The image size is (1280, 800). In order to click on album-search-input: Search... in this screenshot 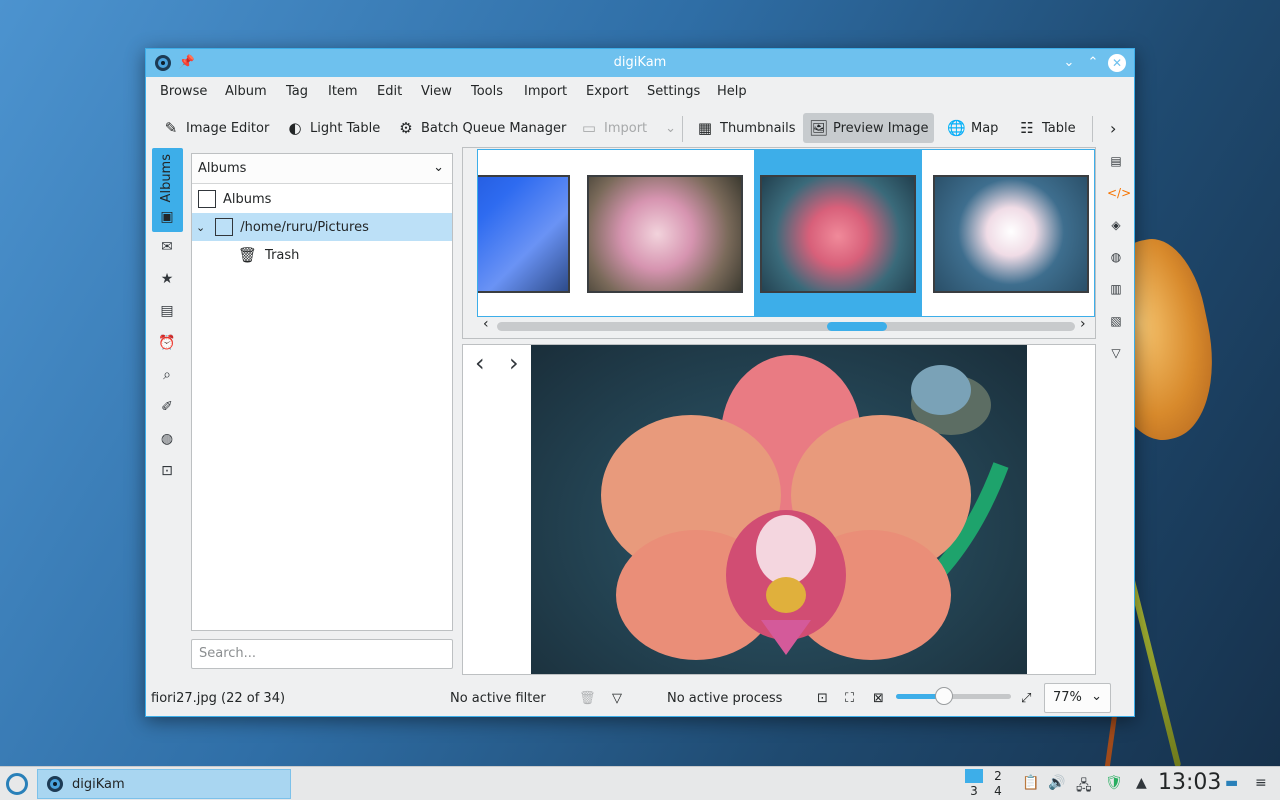, I will do `click(322, 654)`.